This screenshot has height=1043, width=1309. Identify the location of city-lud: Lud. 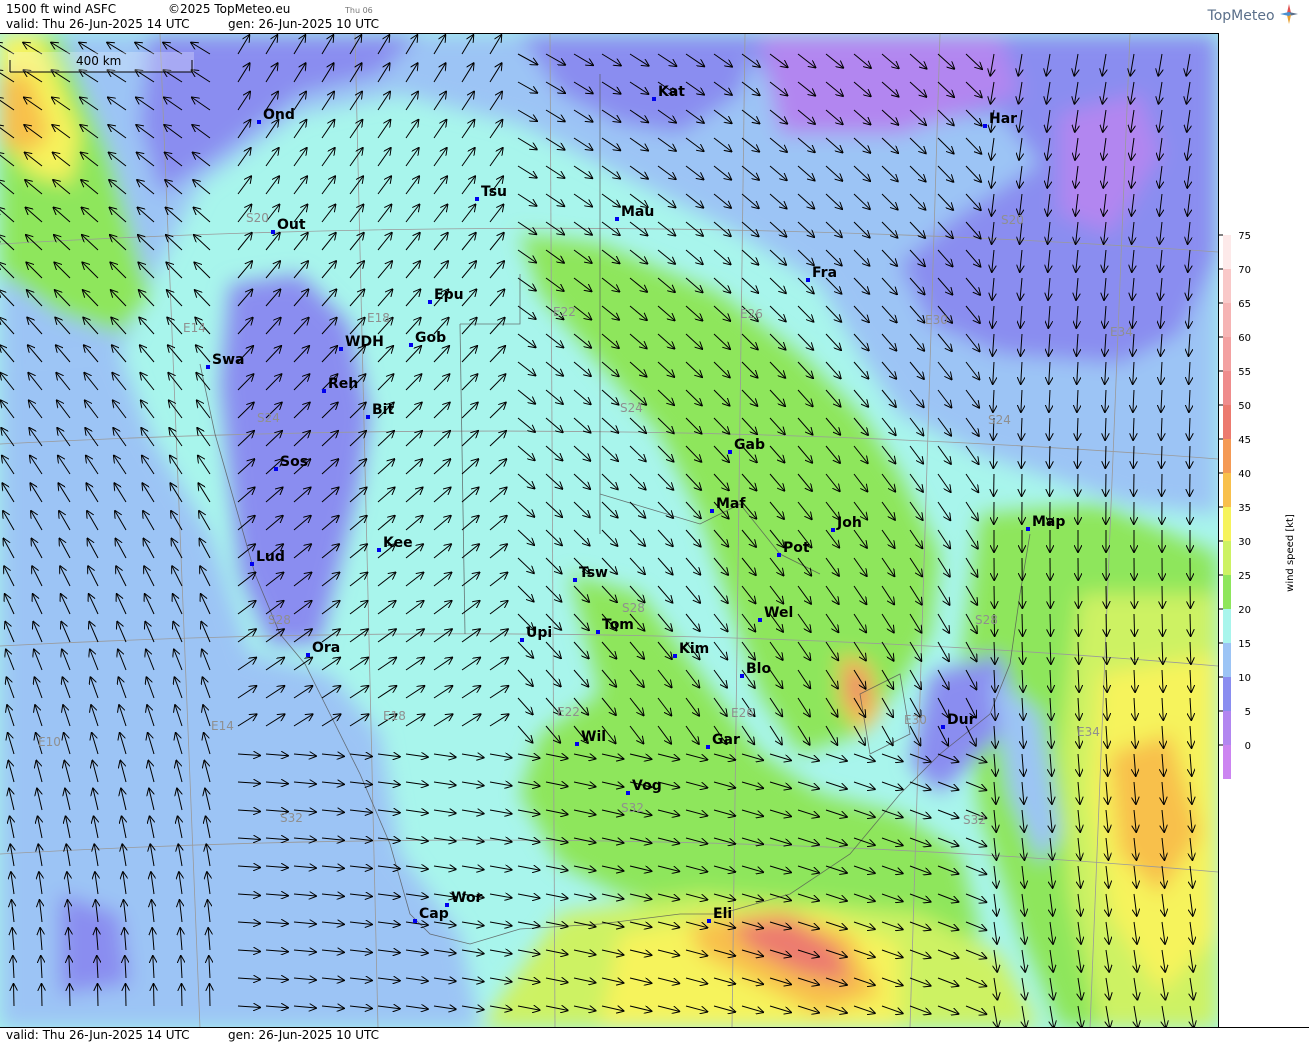
(267, 557).